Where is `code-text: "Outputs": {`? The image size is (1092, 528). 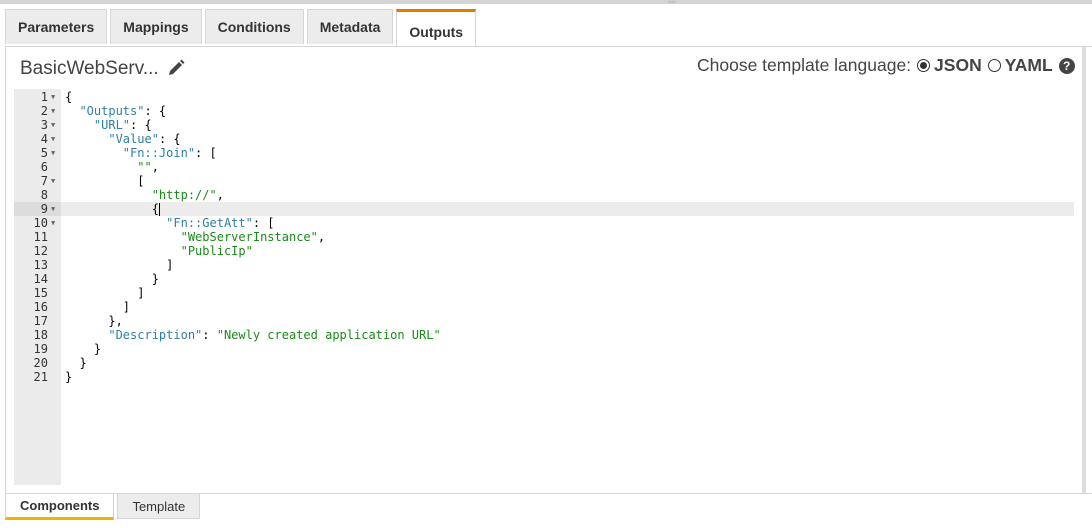
code-text: "Outputs": { is located at coordinates (115, 111).